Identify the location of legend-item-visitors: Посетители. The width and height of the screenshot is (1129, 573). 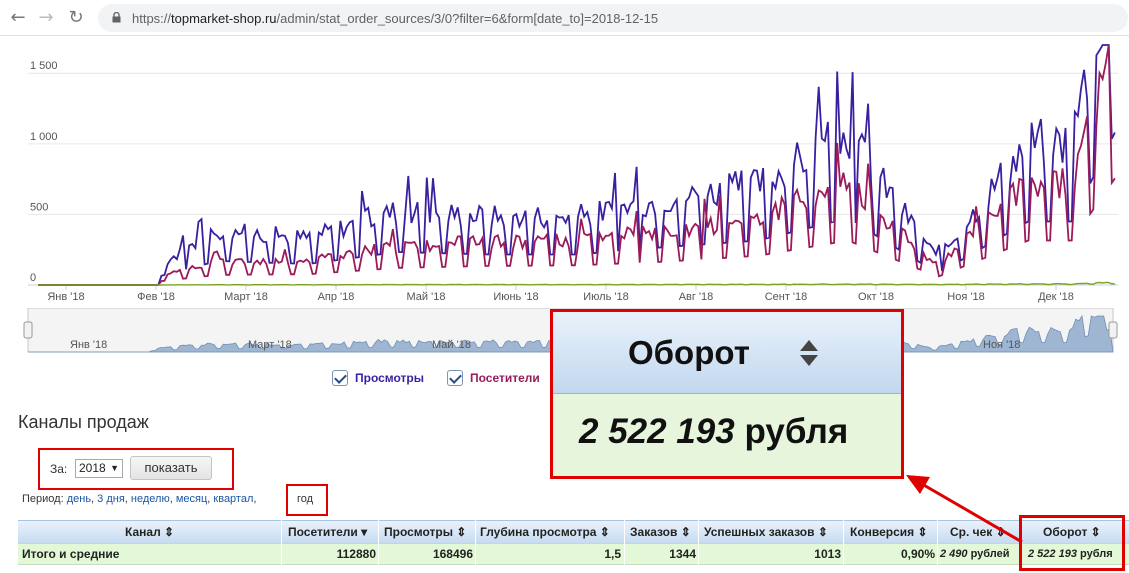
(493, 378).